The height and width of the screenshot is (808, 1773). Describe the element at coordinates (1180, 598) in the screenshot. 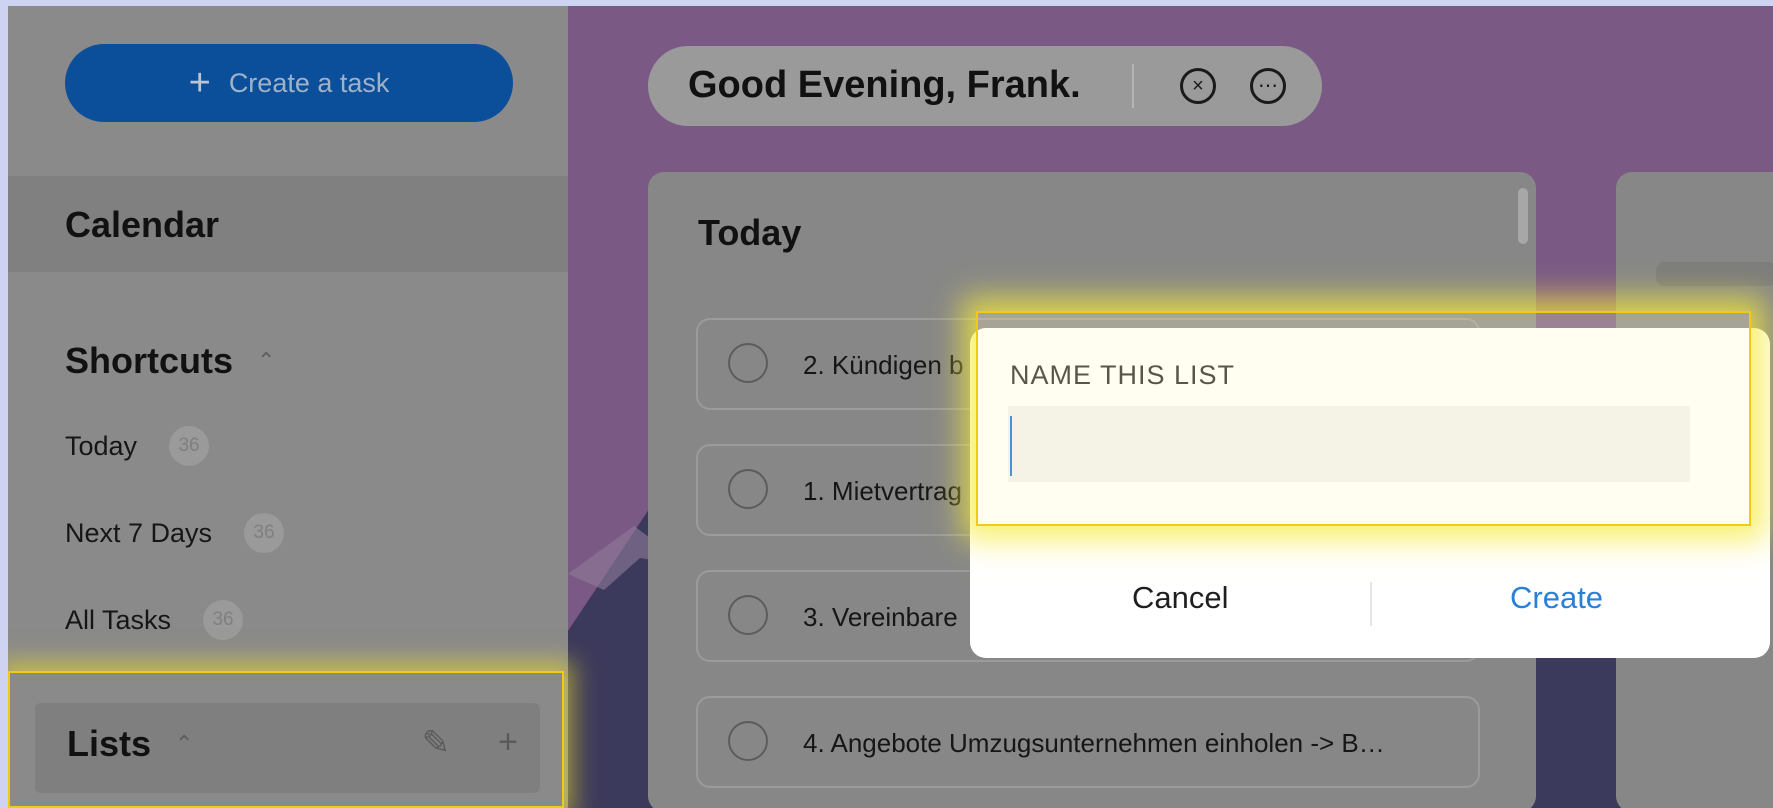

I see `cancel-button: Cancel` at that location.